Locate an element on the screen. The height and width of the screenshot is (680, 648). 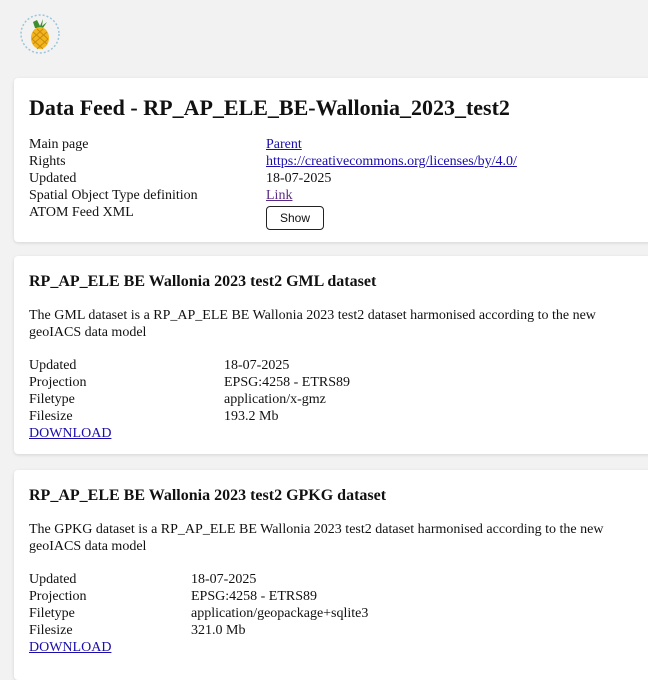
dataset-filesize-value: 193.2 Mb is located at coordinates (251, 416).